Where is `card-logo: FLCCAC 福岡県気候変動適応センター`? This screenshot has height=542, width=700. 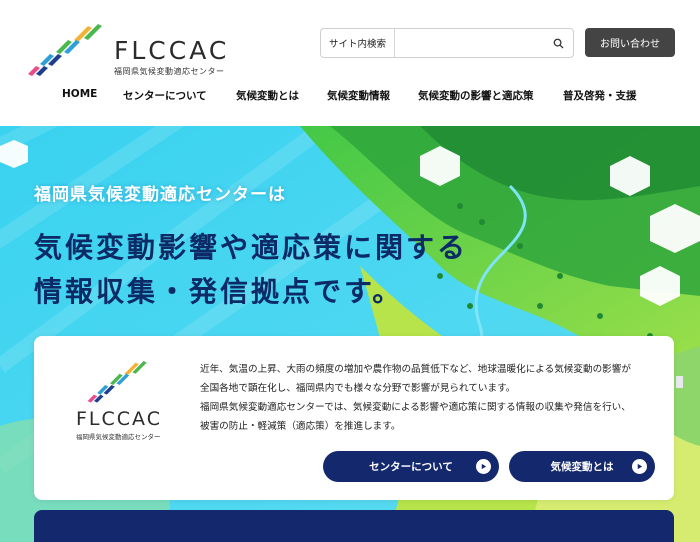
card-logo: FLCCAC 福岡県気候変動適応センター is located at coordinates (129, 400).